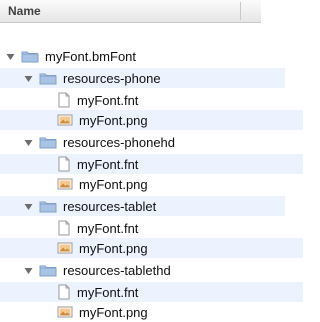 Image resolution: width=320 pixels, height=322 pixels. Describe the element at coordinates (130, 11) in the screenshot. I see `column-header: Name` at that location.